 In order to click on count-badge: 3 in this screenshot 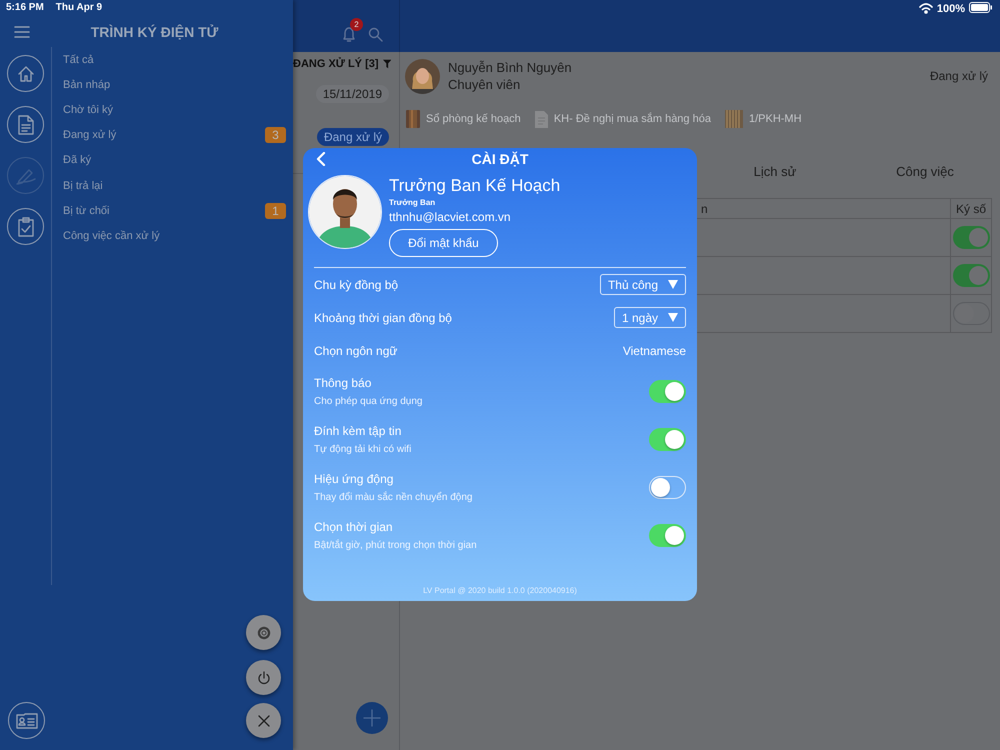, I will do `click(275, 135)`.